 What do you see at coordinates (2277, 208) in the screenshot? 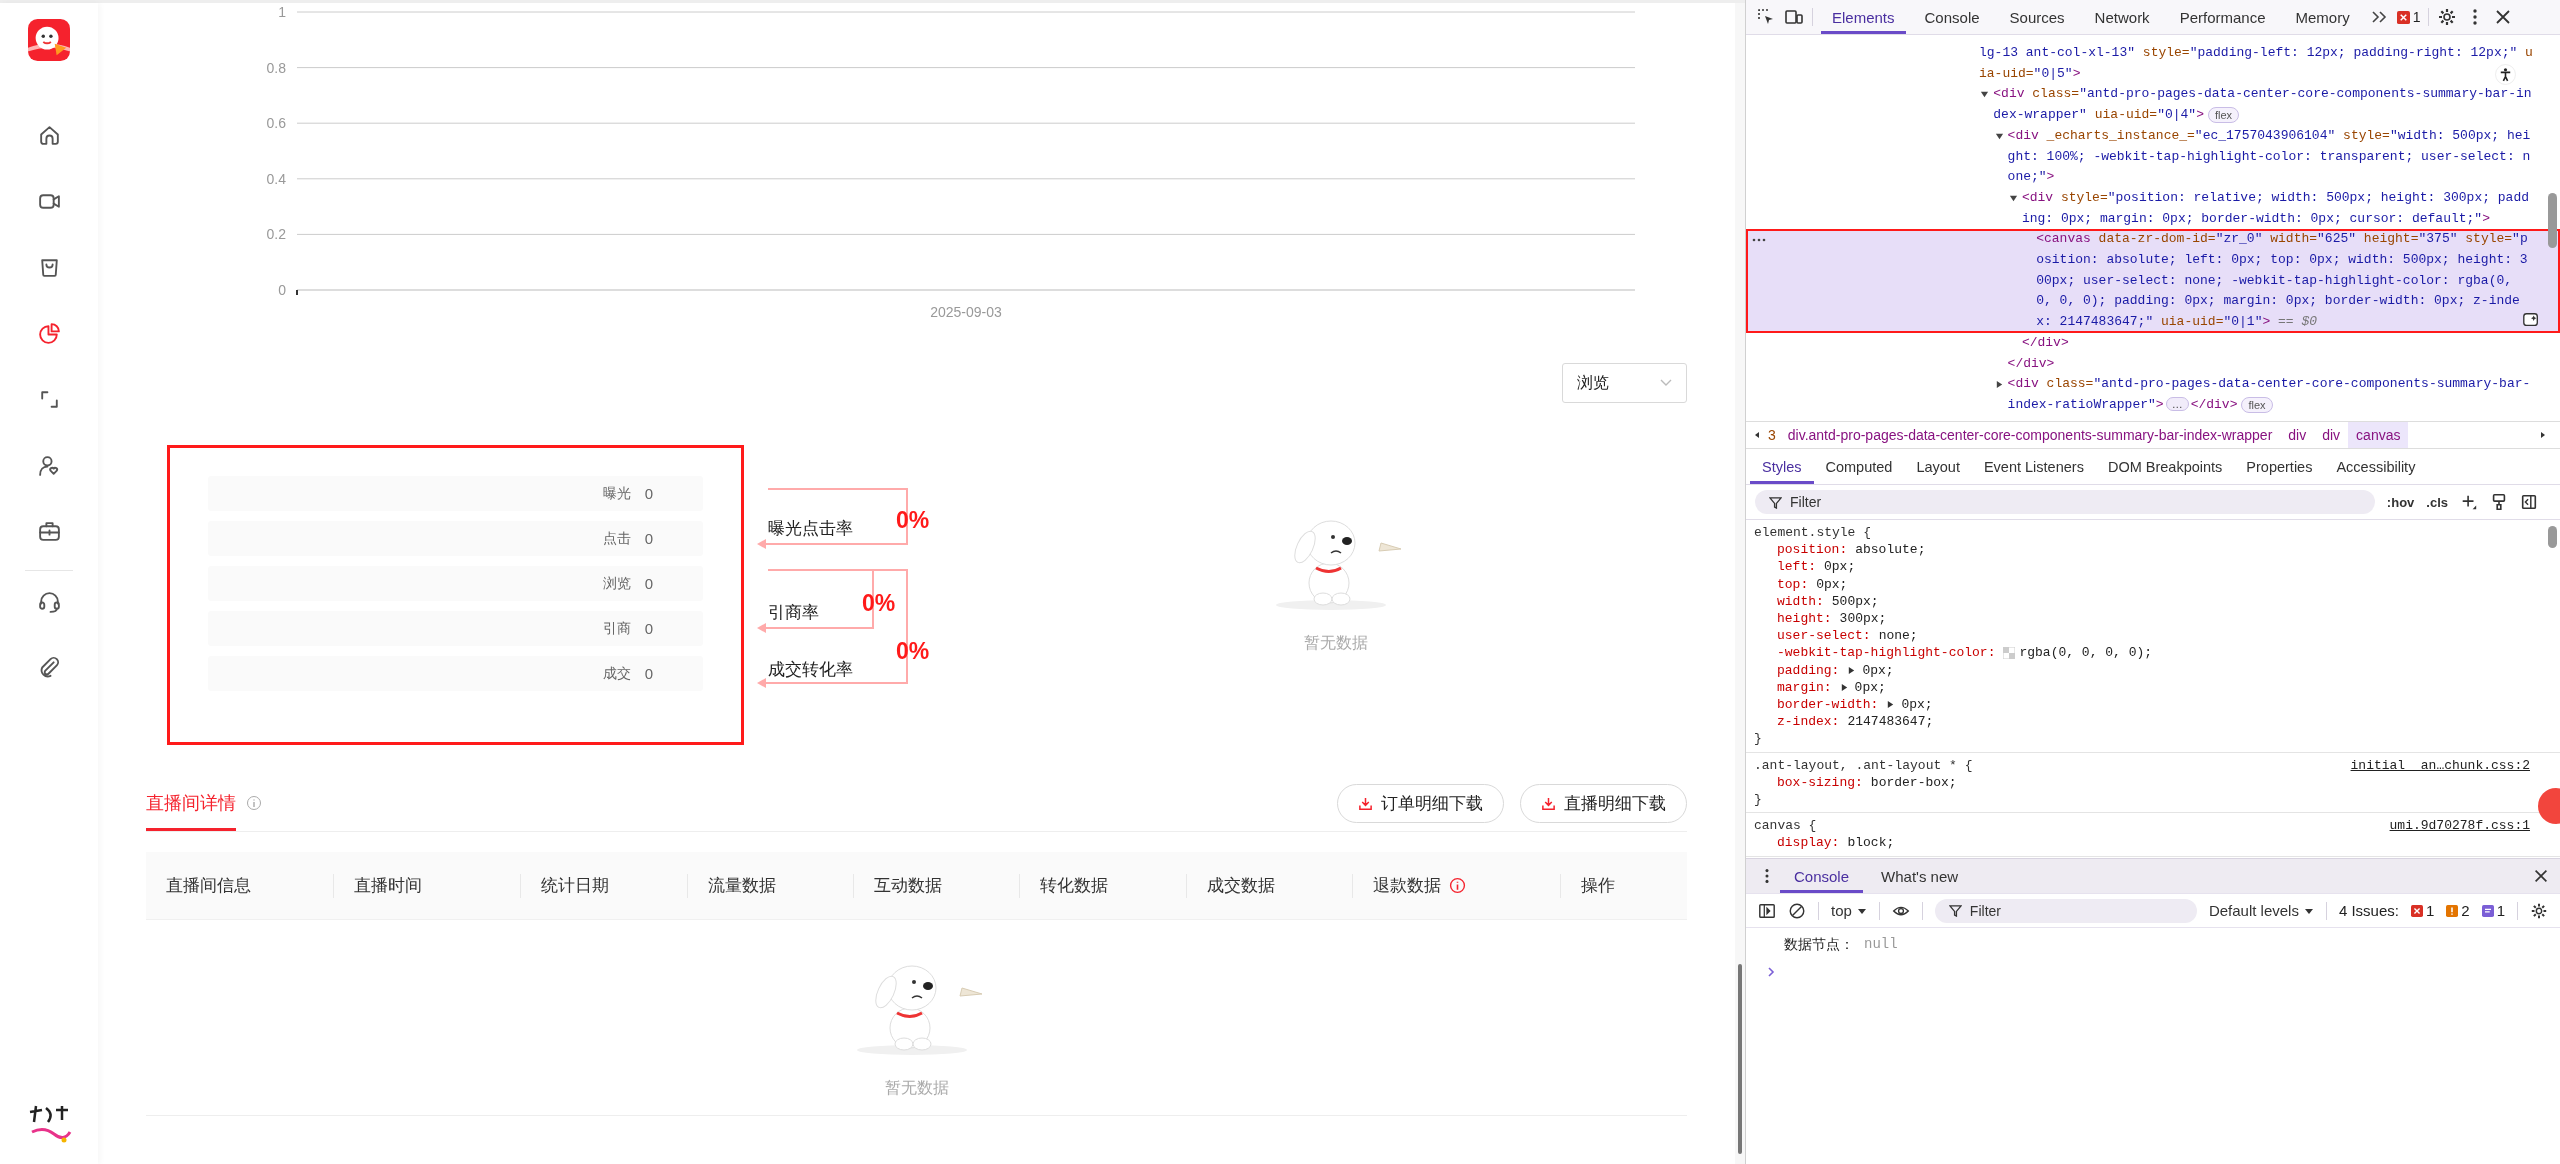
I see `dom-node-text: <div style="position: relative; width: 500px; height: 300px; padding: 0px; margin: 0px; border-width: 0px; cursor: default;">` at bounding box center [2277, 208].